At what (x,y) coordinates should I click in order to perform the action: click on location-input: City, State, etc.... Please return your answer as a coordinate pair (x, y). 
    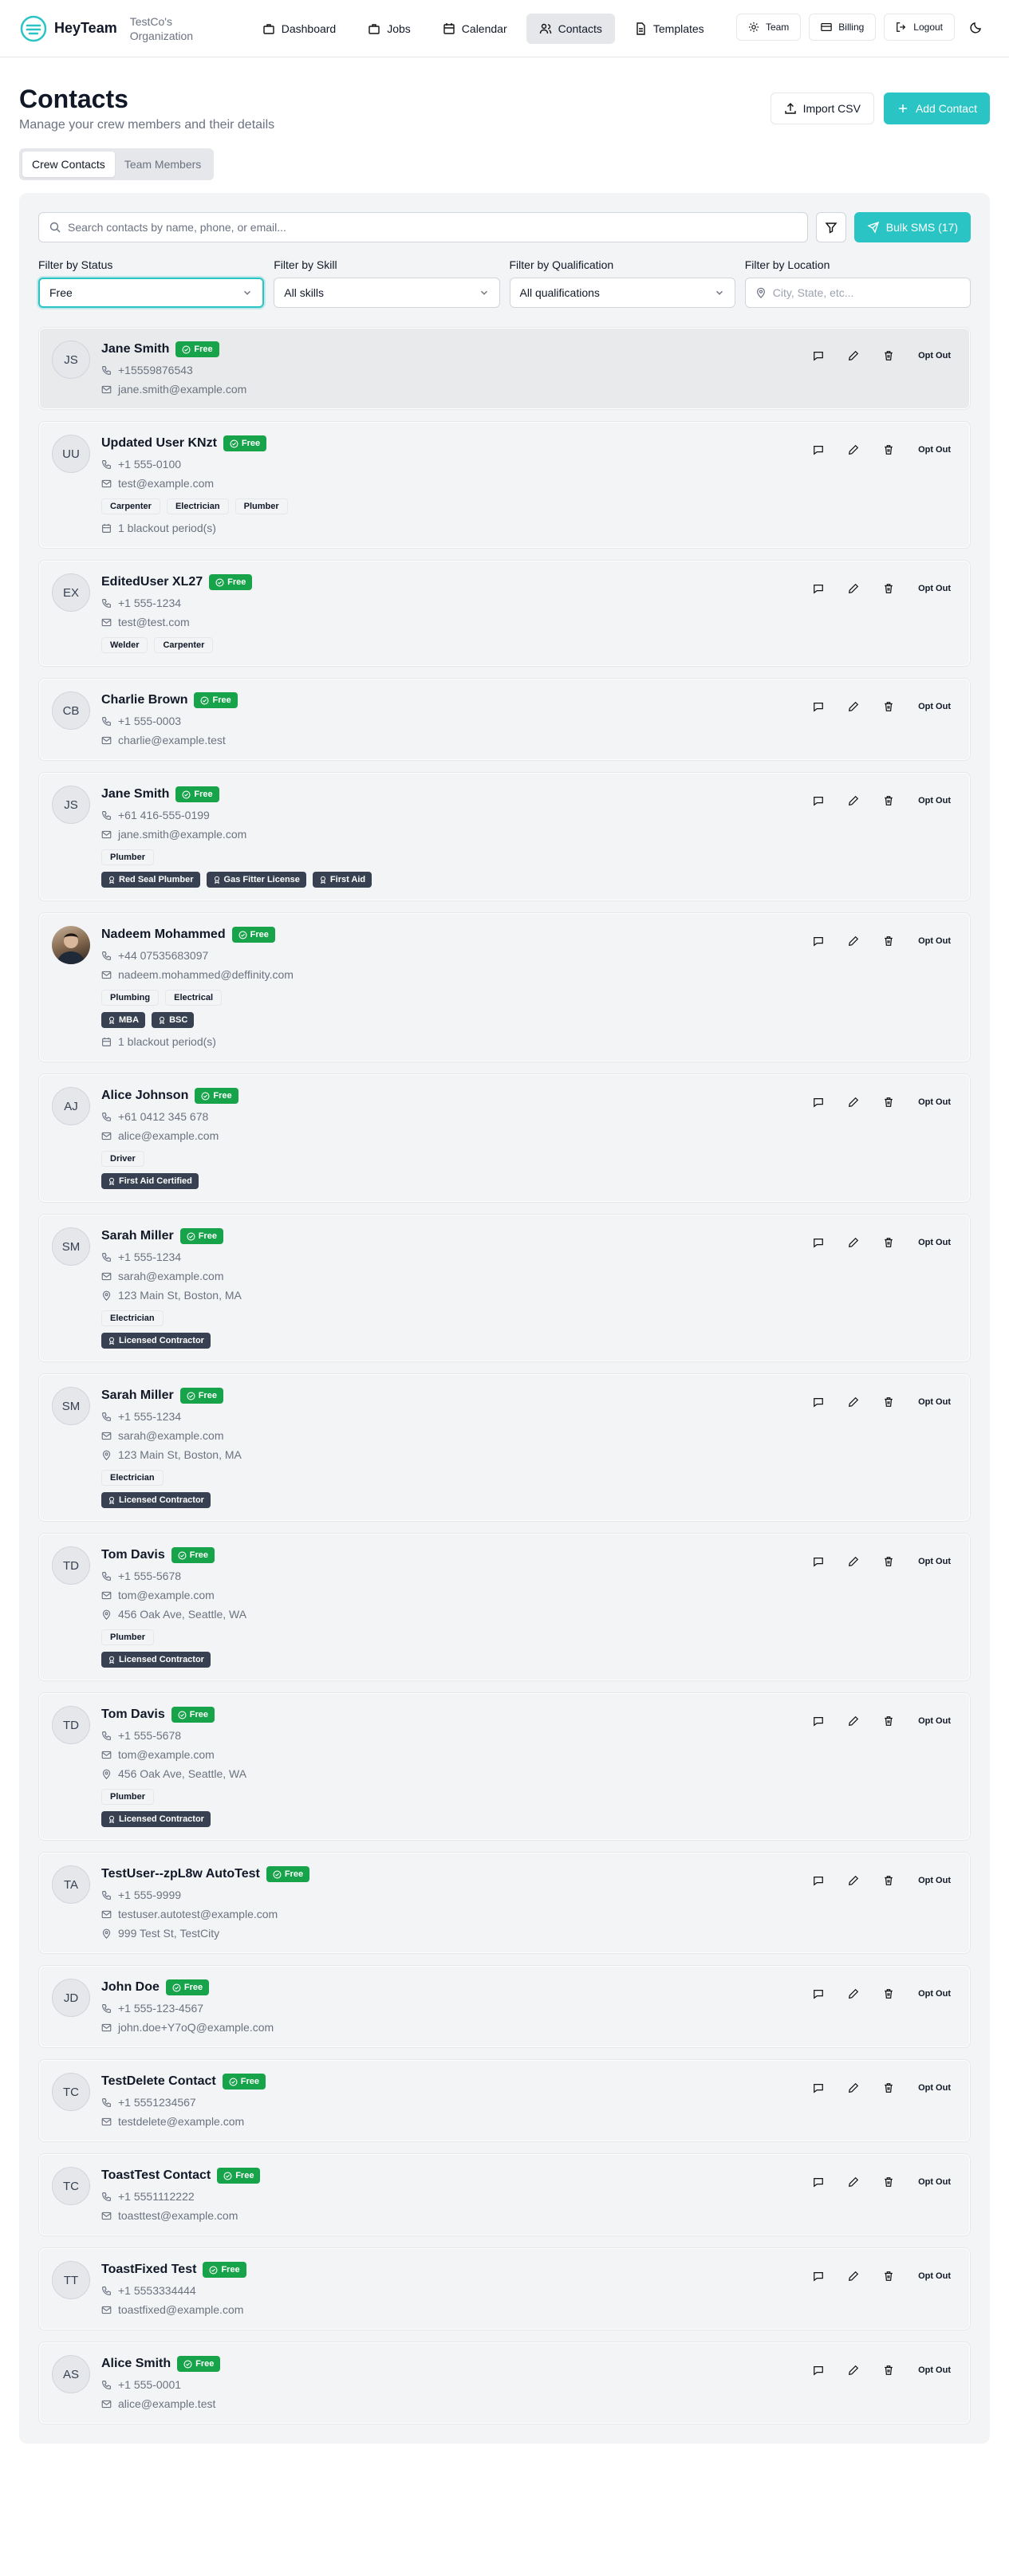
    Looking at the image, I should click on (857, 293).